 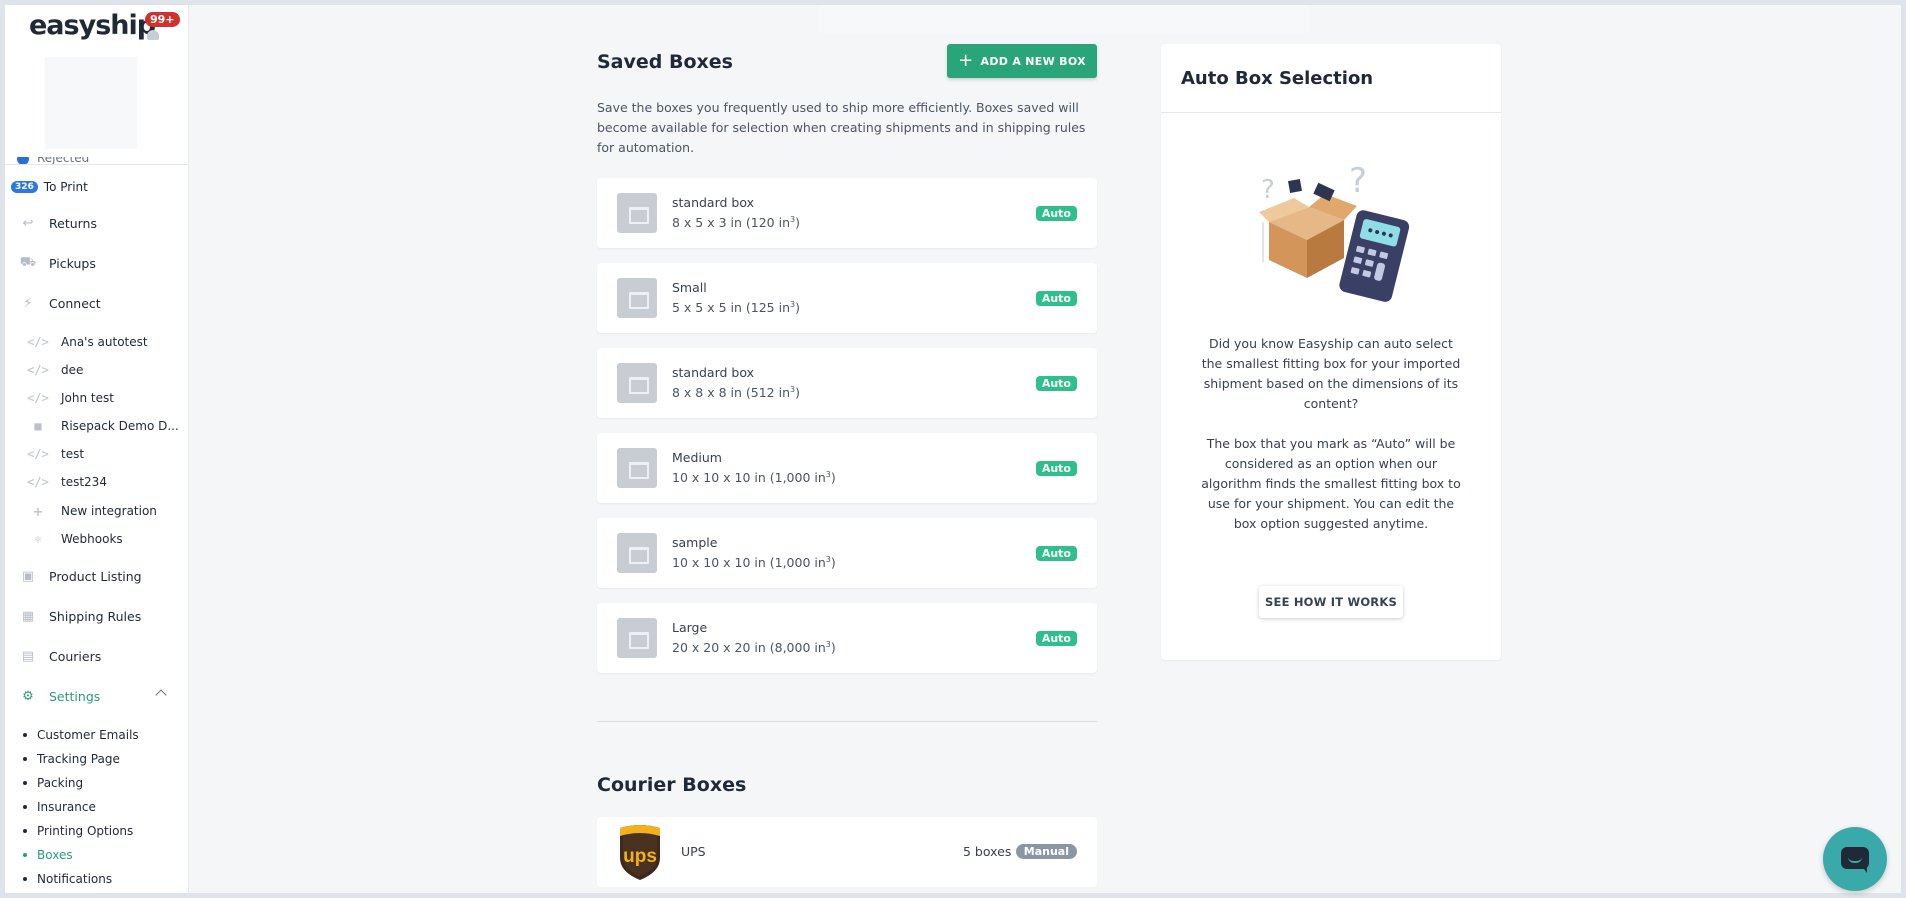 What do you see at coordinates (67, 482) in the screenshot?
I see `integration-item: </> test234` at bounding box center [67, 482].